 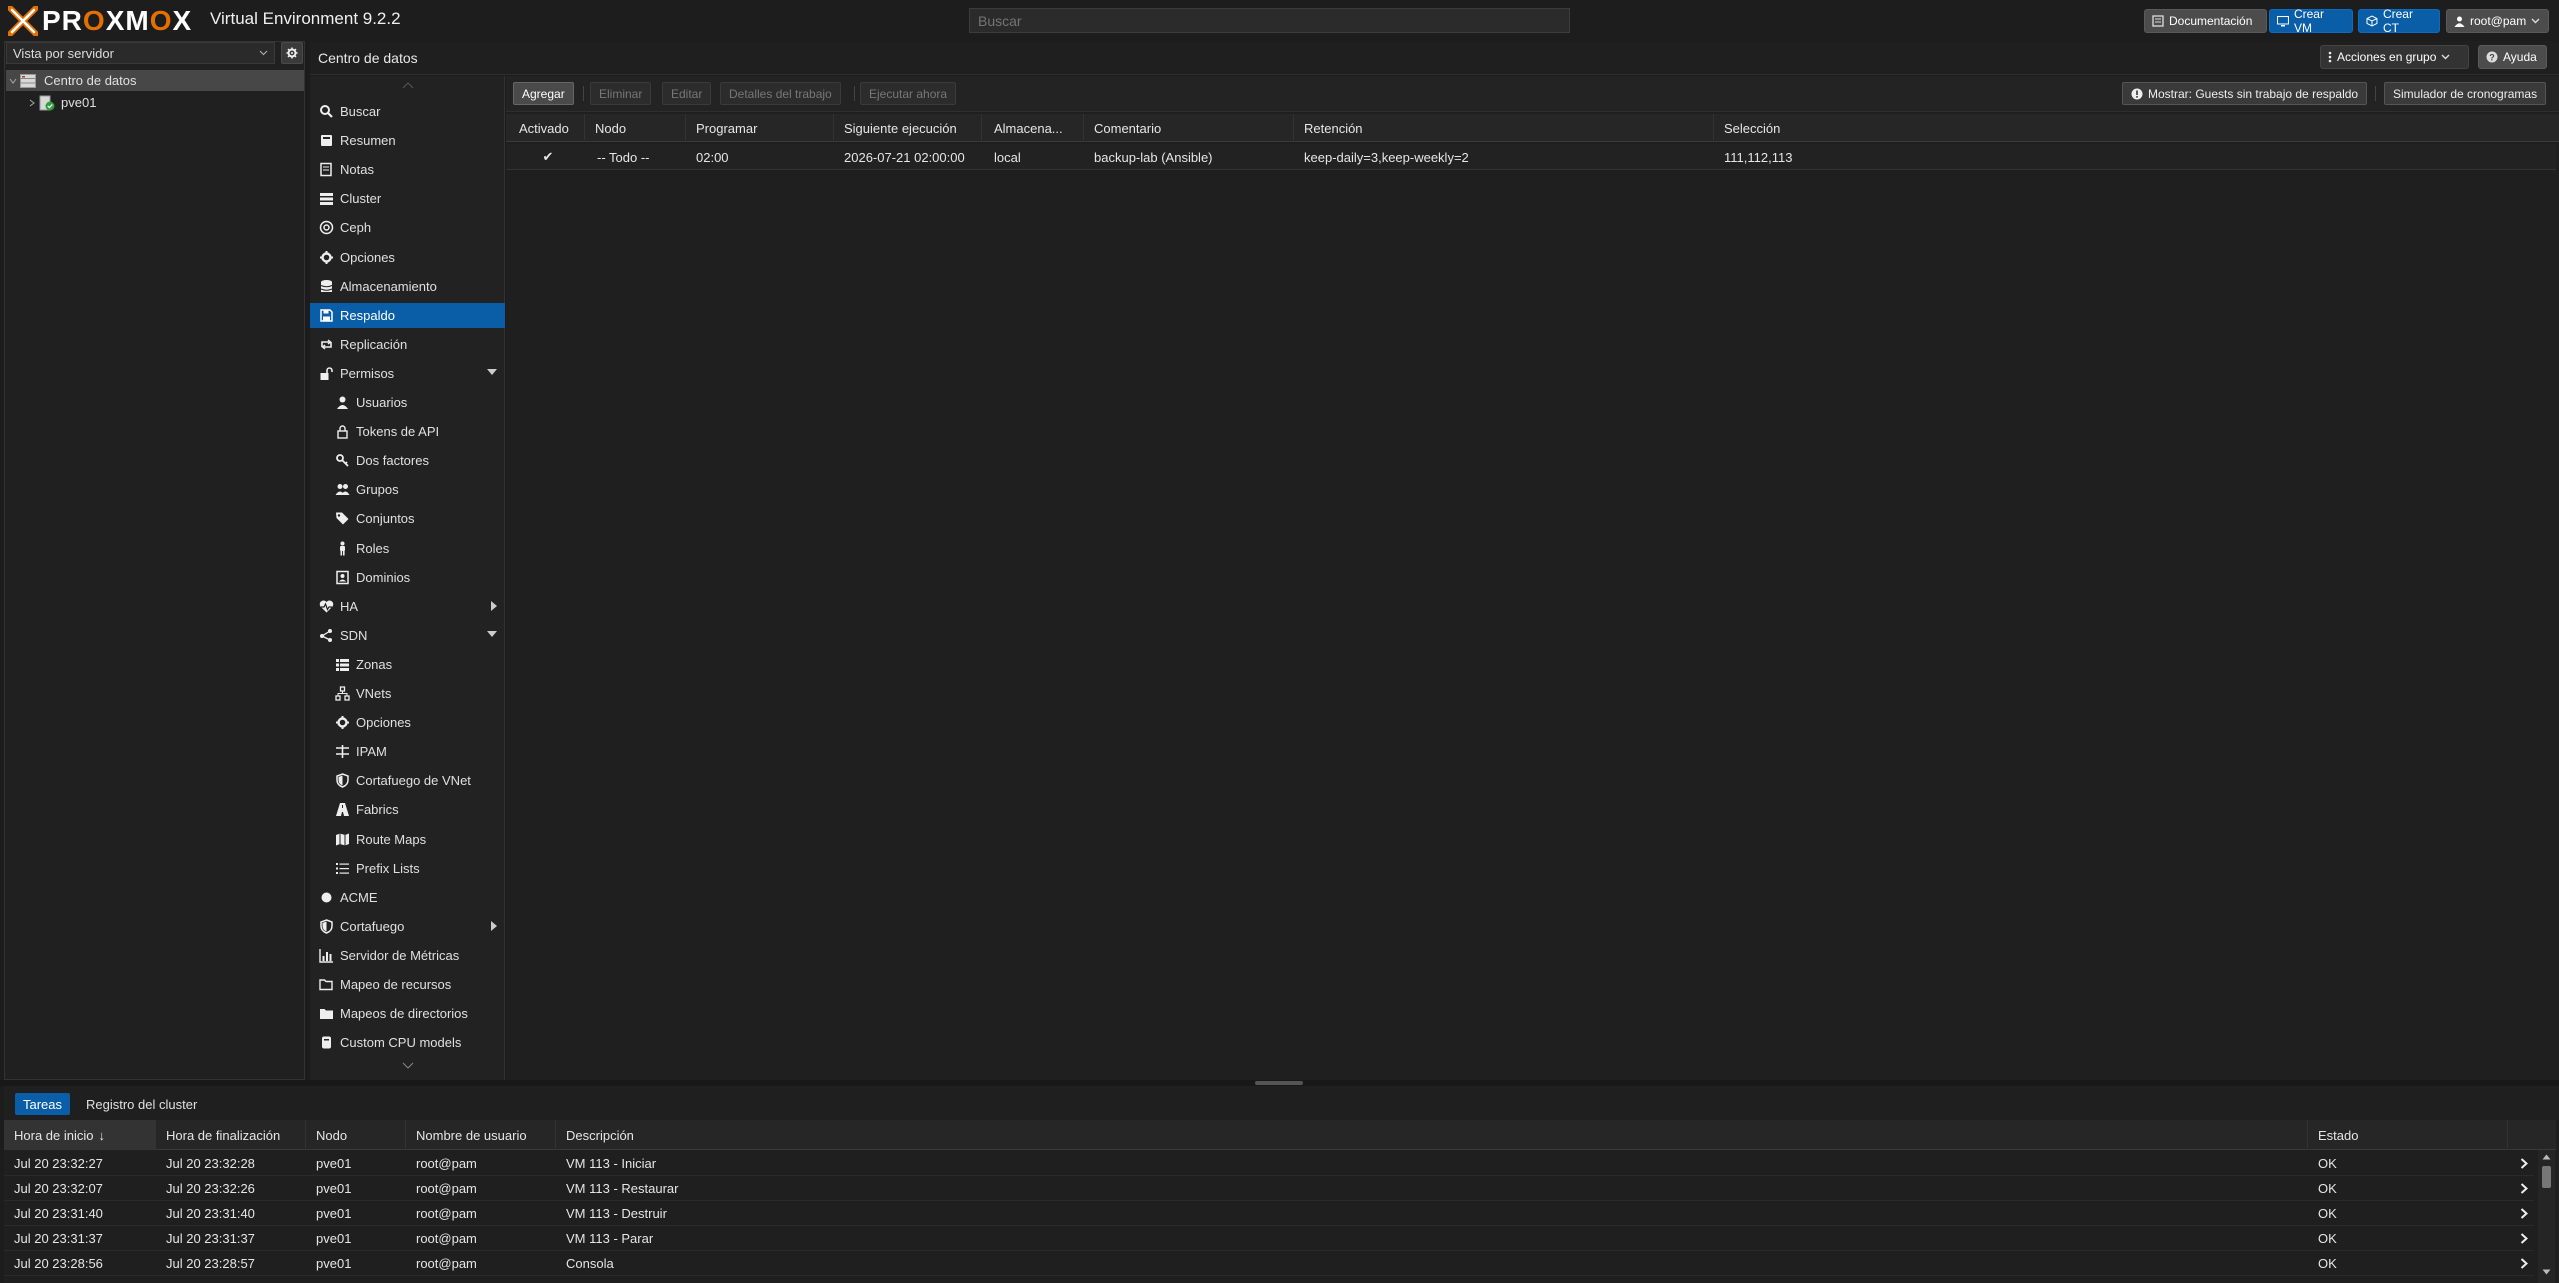 What do you see at coordinates (2399, 21) in the screenshot?
I see `create-ct-button: Crear CT` at bounding box center [2399, 21].